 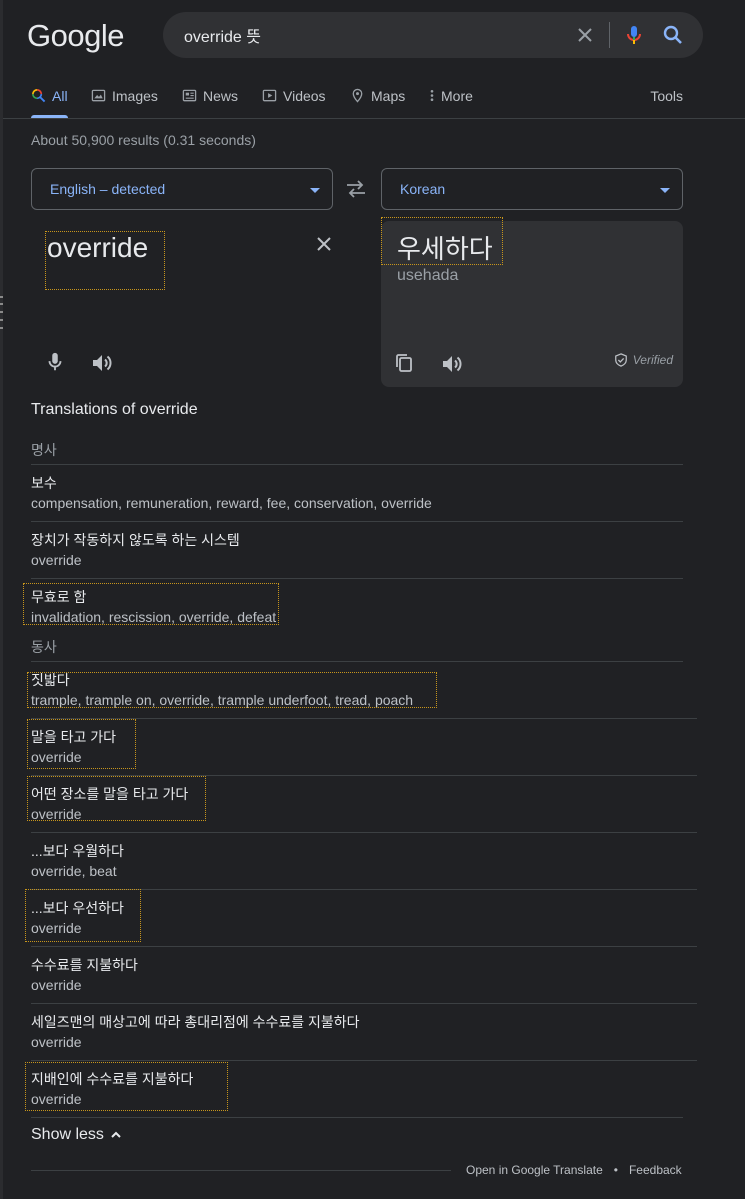 I want to click on footer-divider, so click(x=241, y=1170).